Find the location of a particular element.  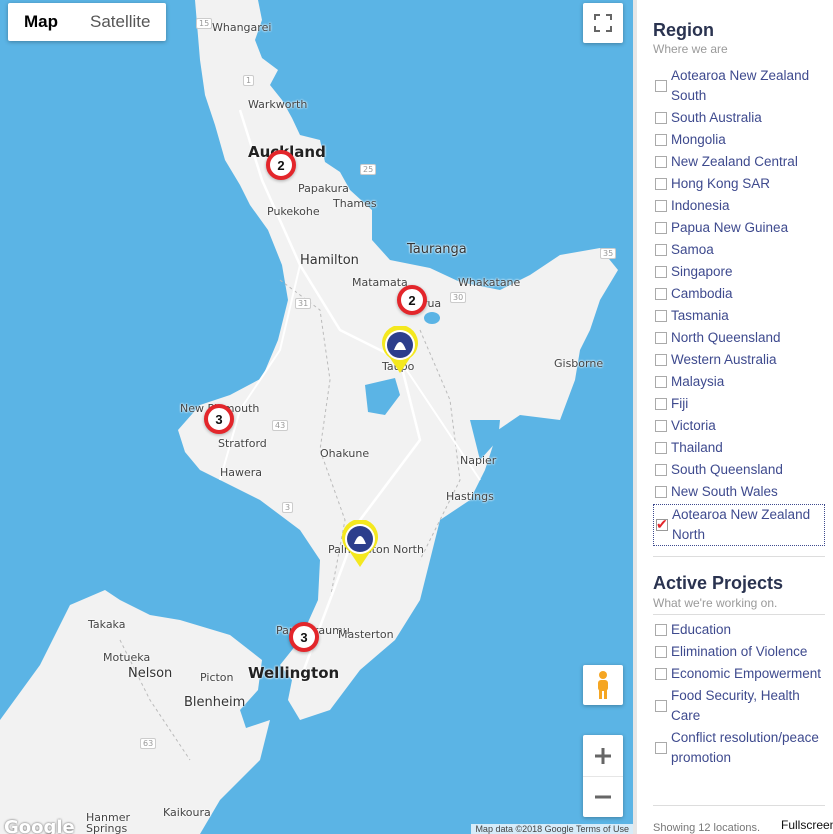

road-shield: 43 is located at coordinates (280, 425).